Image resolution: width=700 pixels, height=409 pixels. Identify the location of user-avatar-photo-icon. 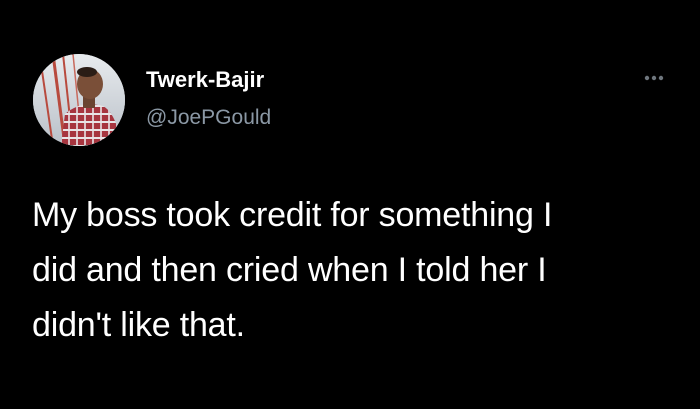
(79, 100).